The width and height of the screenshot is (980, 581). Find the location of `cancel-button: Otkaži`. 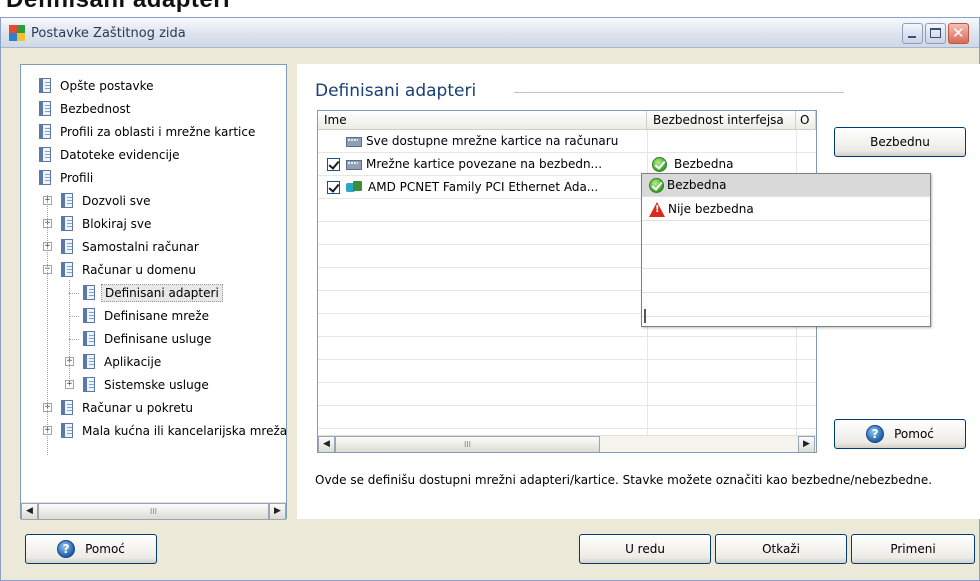

cancel-button: Otkaži is located at coordinates (781, 549).